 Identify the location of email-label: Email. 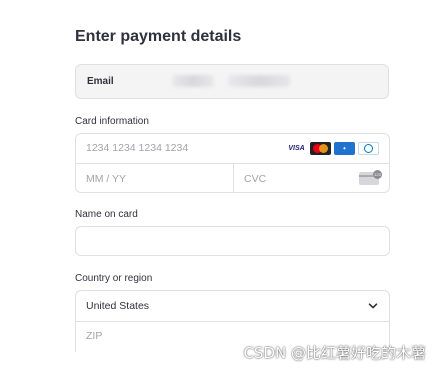
(100, 81).